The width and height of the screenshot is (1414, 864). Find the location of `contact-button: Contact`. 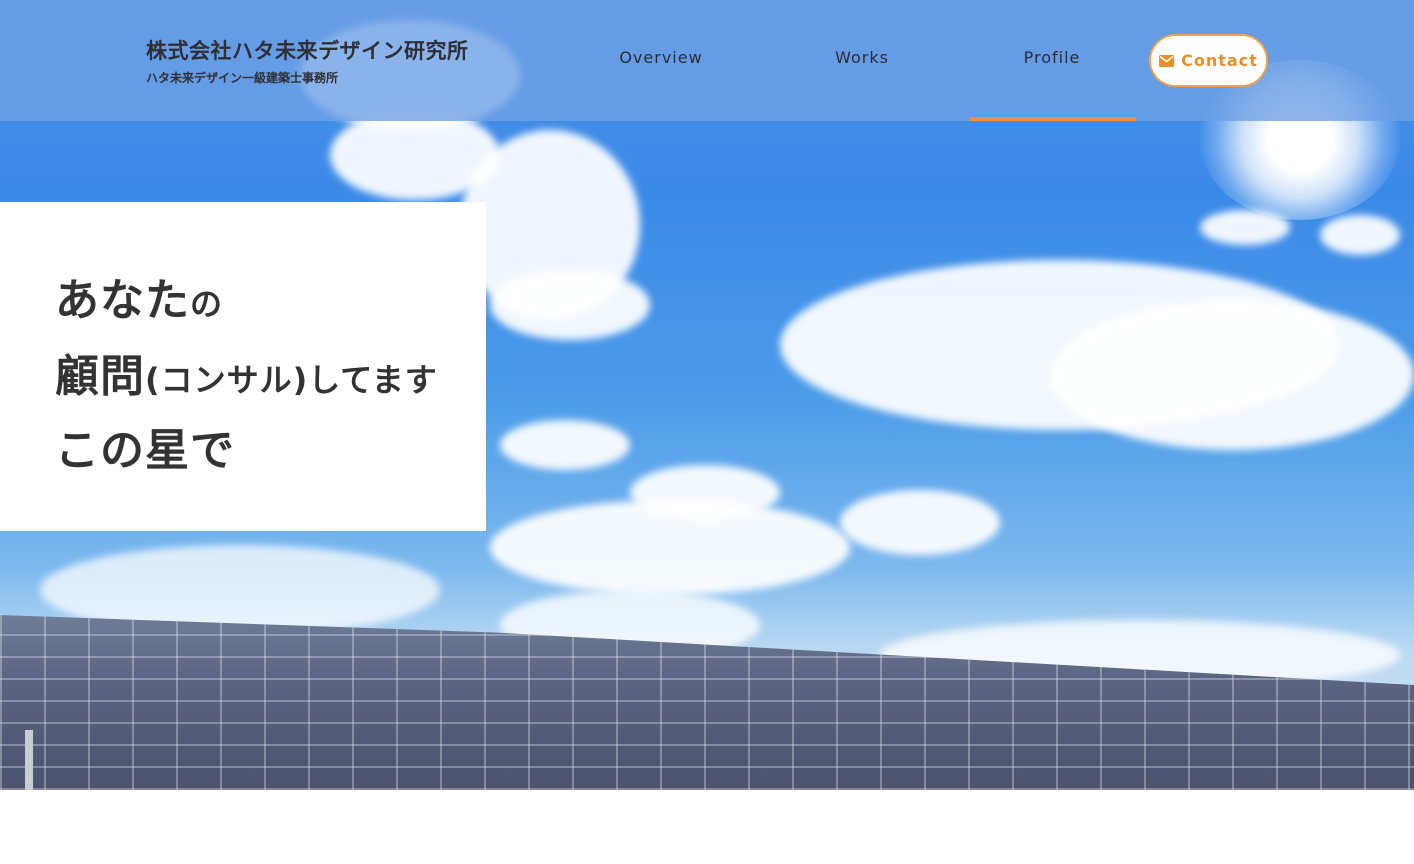

contact-button: Contact is located at coordinates (1208, 60).